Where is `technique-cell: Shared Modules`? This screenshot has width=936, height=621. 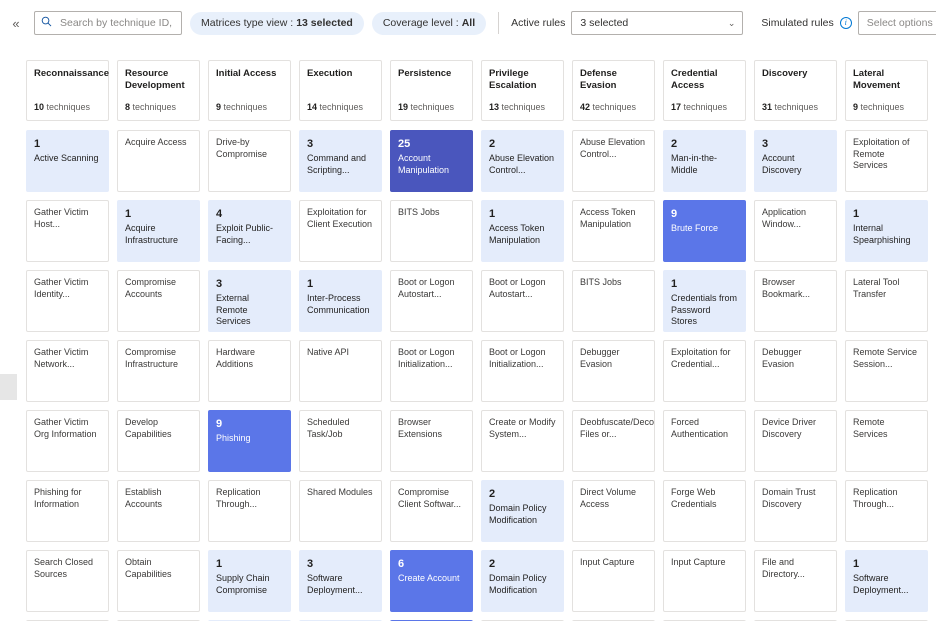 technique-cell: Shared Modules is located at coordinates (340, 511).